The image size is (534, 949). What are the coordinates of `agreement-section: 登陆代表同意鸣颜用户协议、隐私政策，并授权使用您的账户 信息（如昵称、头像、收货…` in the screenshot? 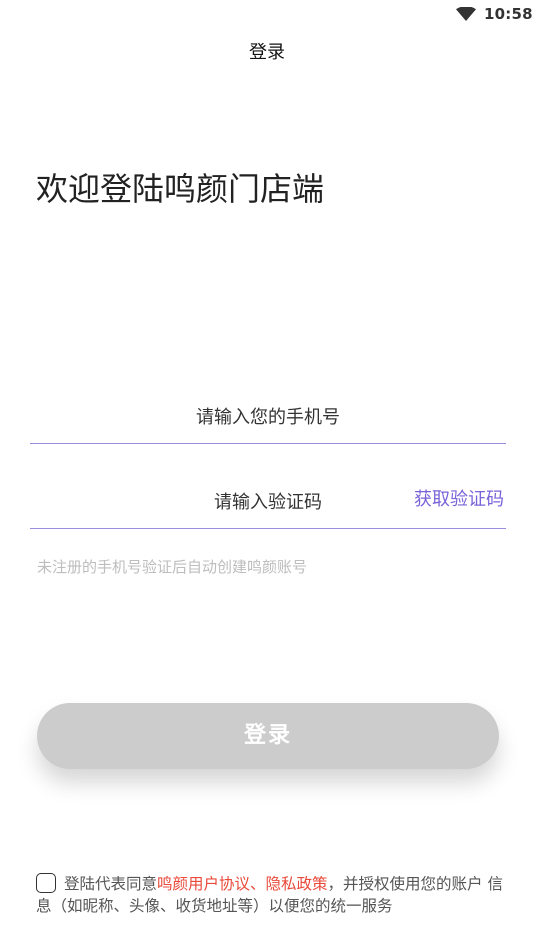 It's located at (271, 895).